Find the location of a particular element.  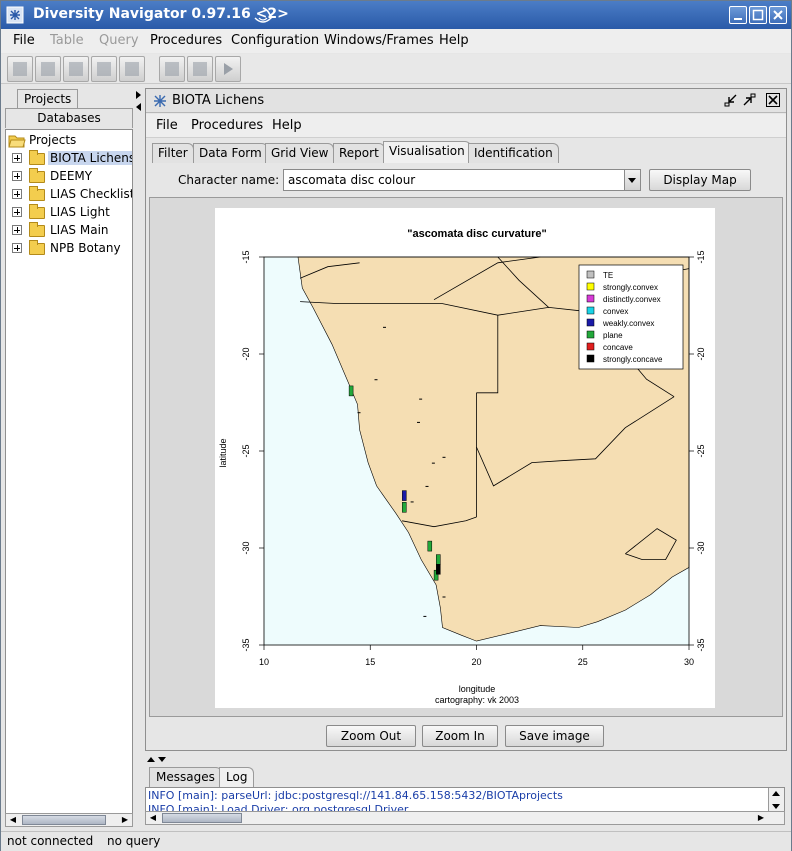

menu-configuration: Configuration is located at coordinates (275, 40).